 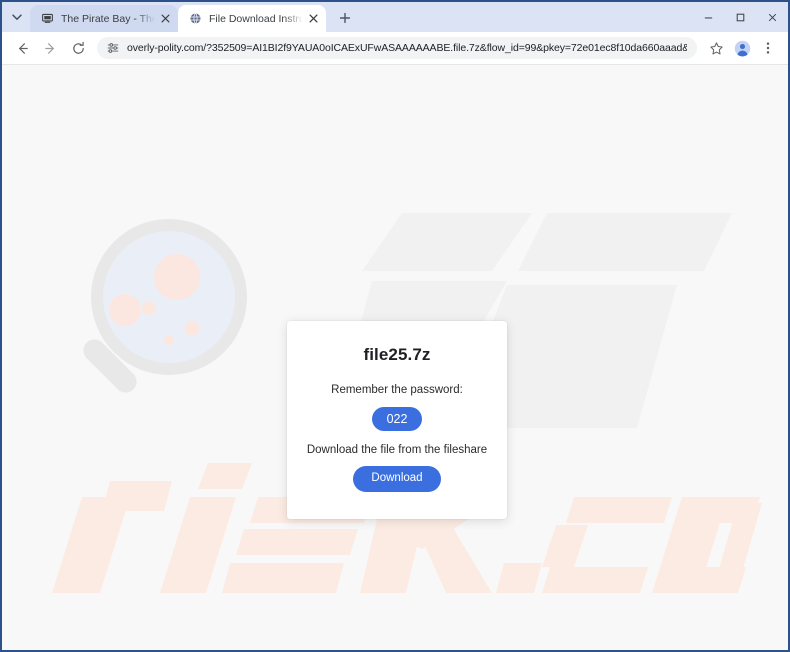 I want to click on new-tab-button, so click(x=345, y=18).